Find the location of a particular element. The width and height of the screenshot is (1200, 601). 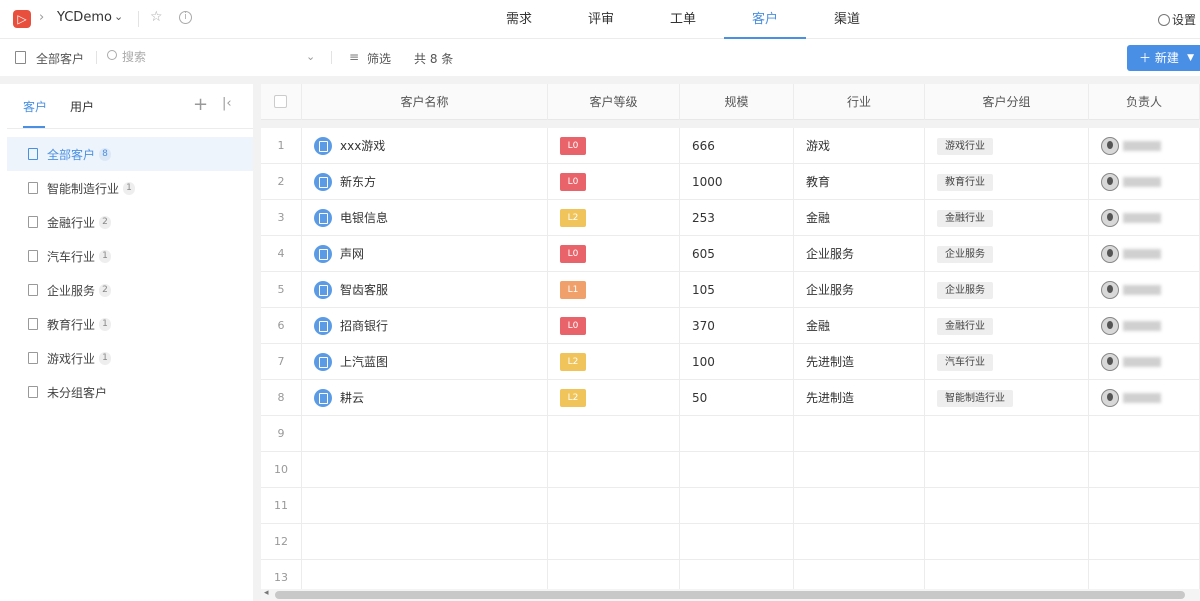

table-row: 8 耕云 L2 50 先进制造 智能制造行业 is located at coordinates (730, 398).